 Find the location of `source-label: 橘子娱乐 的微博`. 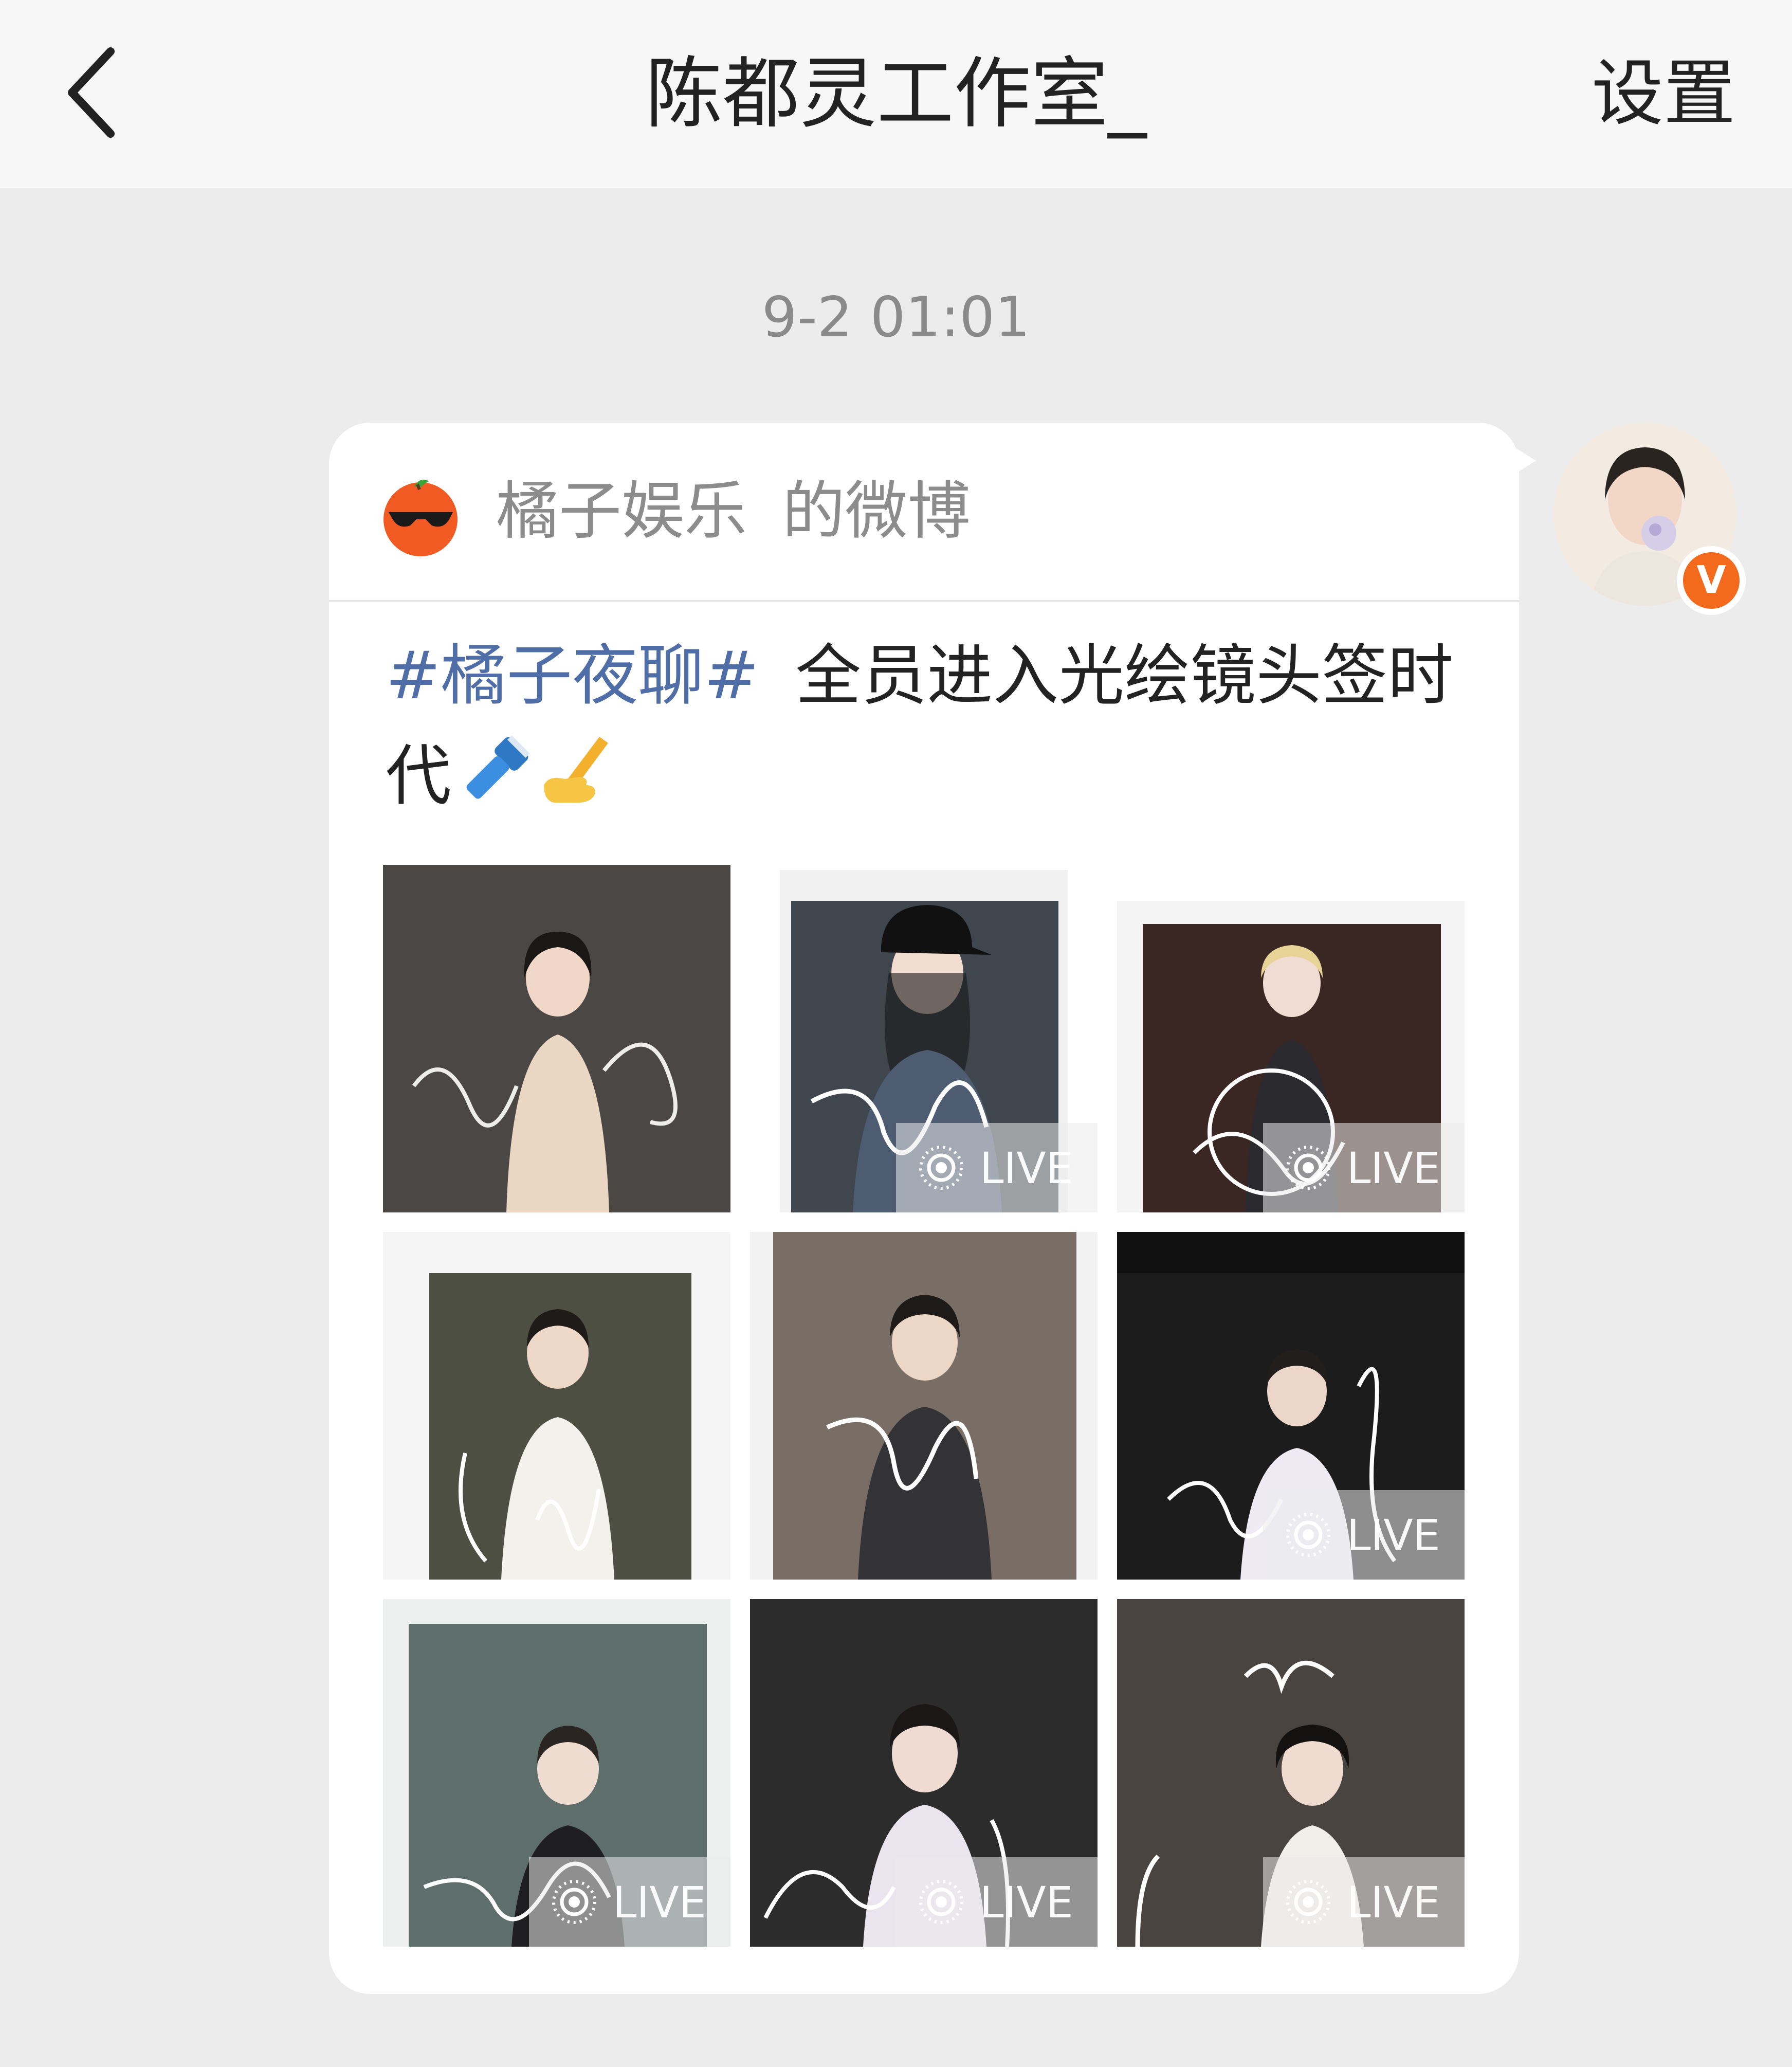

source-label: 橘子娱乐 的微博 is located at coordinates (733, 511).